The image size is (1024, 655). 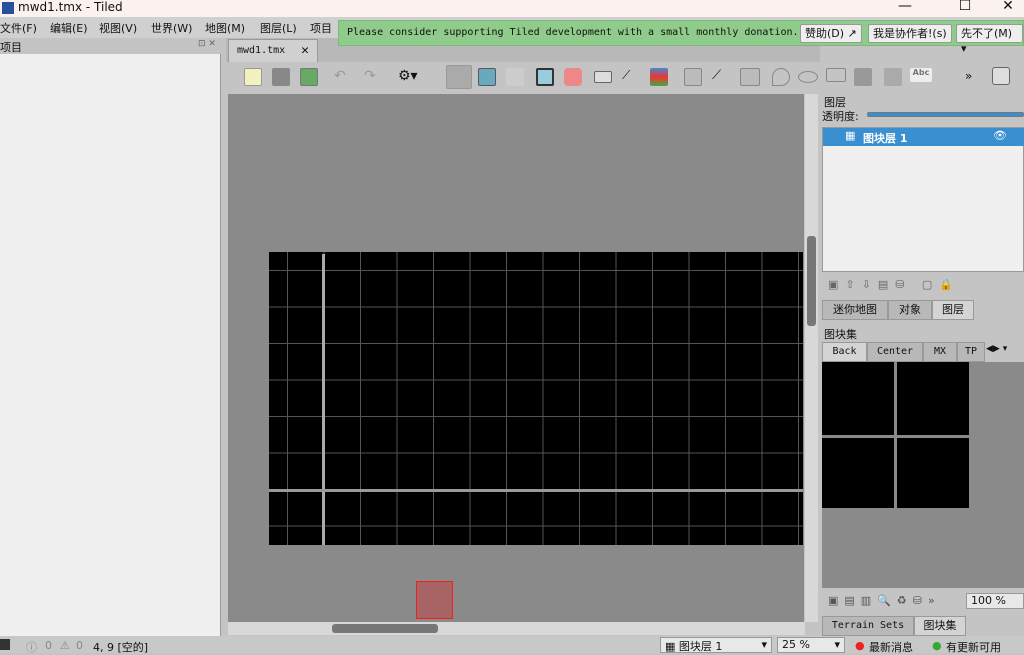 What do you see at coordinates (700, 646) in the screenshot?
I see `current-layer: 图块层 1` at bounding box center [700, 646].